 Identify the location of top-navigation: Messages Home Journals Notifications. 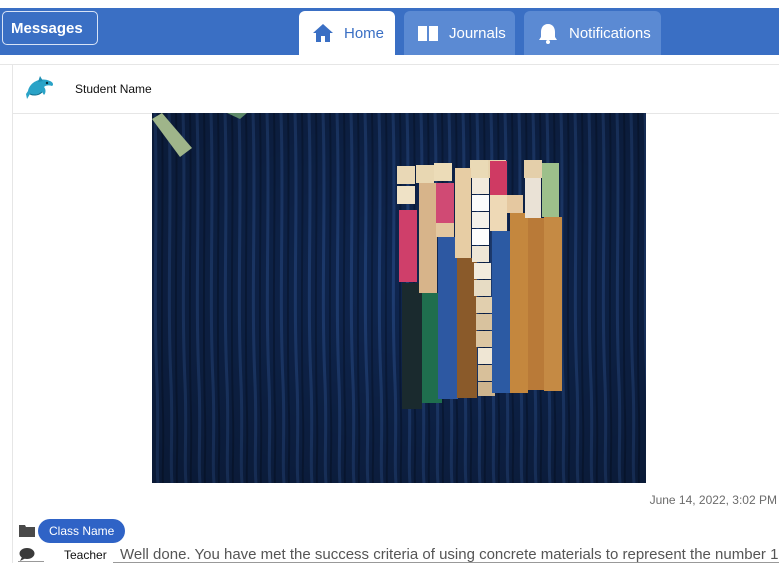
(389, 27).